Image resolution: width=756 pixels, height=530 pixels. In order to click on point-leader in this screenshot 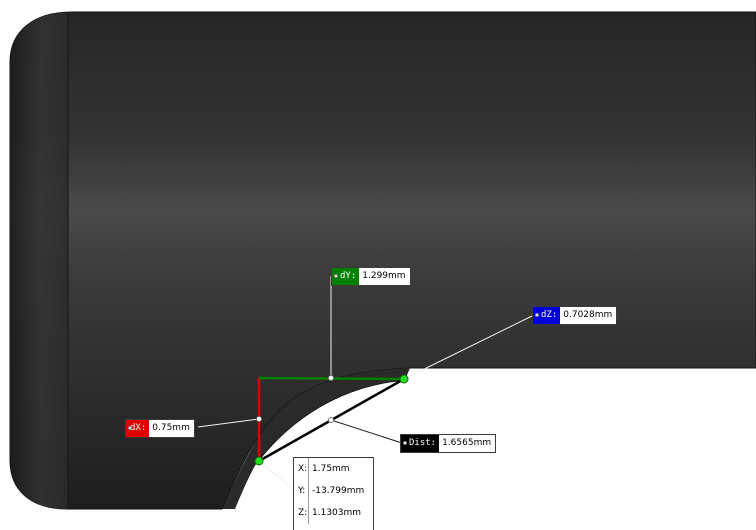, I will do `click(276, 475)`.